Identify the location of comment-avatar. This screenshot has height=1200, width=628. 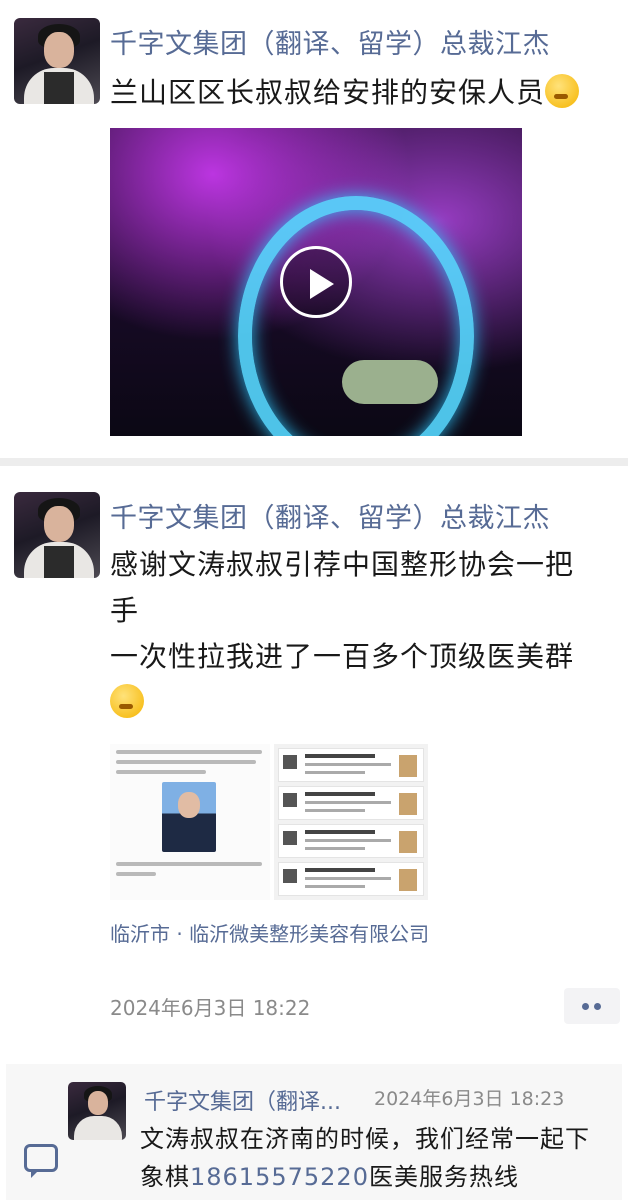
(97, 1111).